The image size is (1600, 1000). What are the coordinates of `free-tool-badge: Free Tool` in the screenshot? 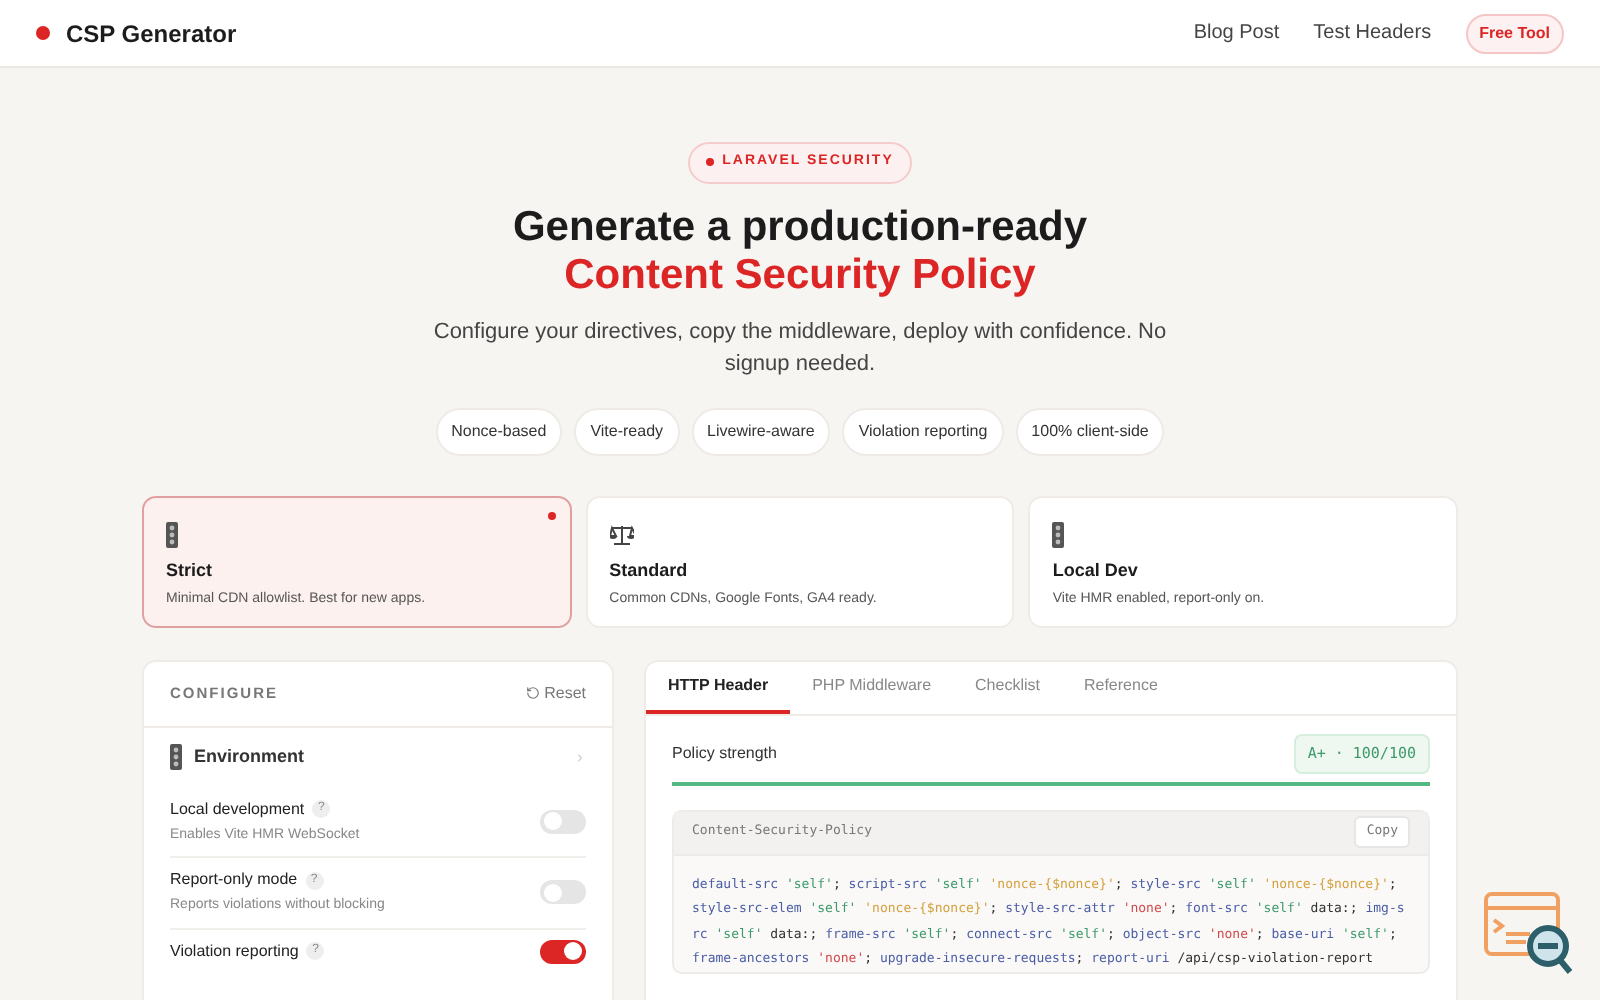 It's located at (1514, 33).